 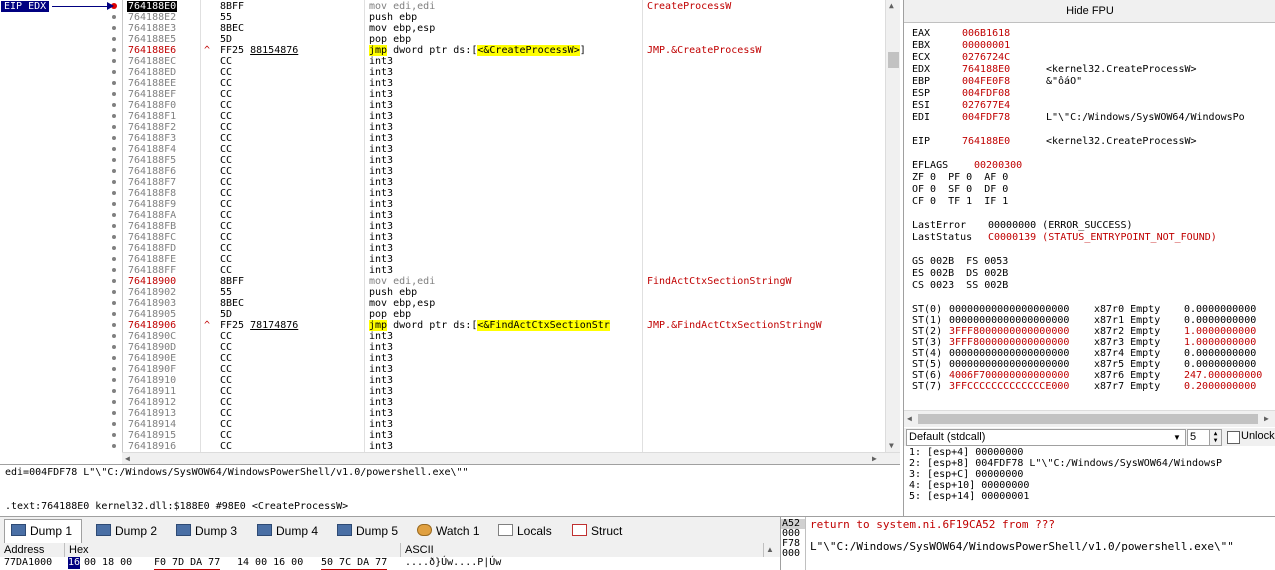 I want to click on disasm-row: 764188FB CC int3, so click(x=442, y=226).